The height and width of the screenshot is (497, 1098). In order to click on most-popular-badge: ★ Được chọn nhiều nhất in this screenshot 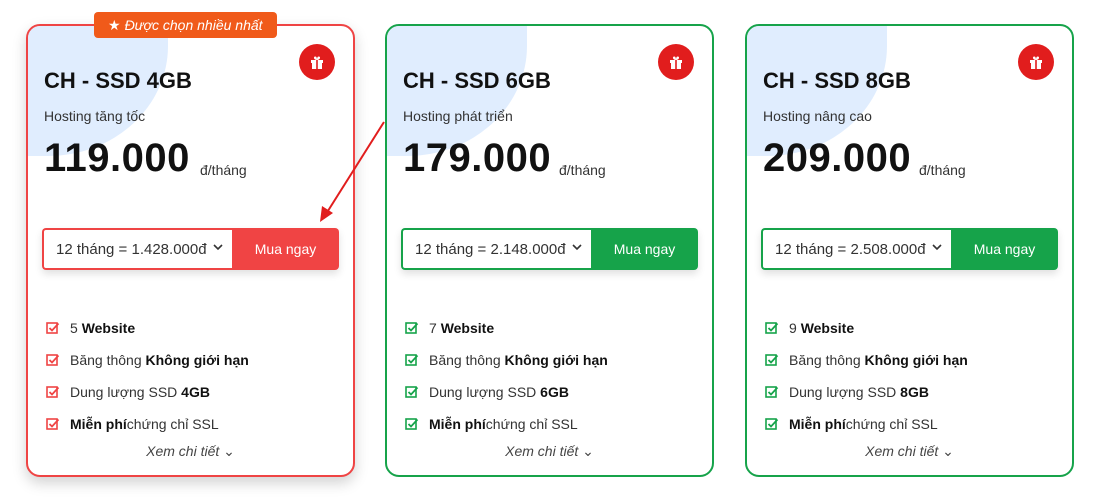, I will do `click(185, 25)`.